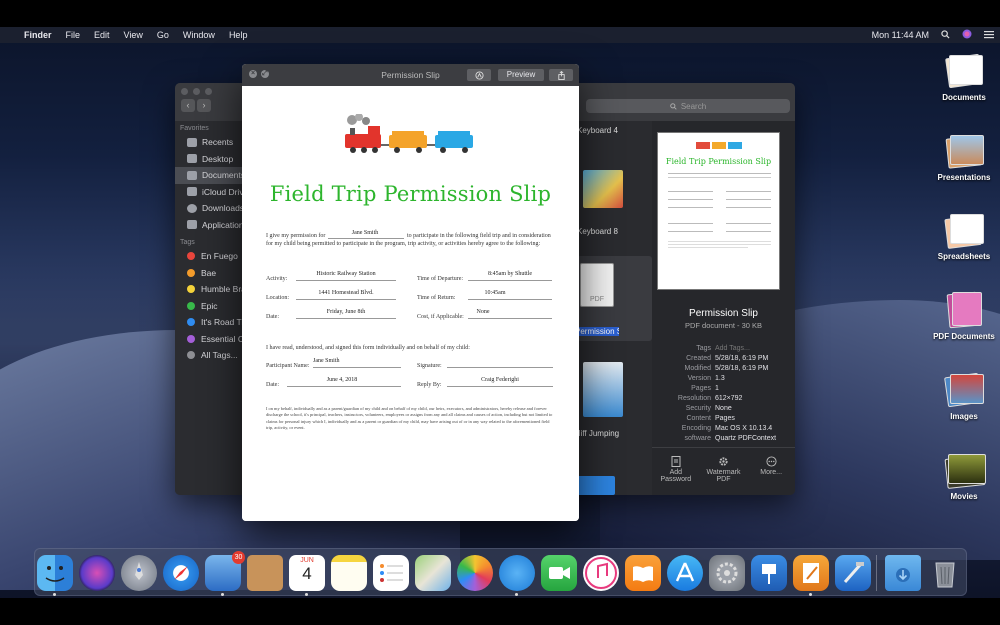  What do you see at coordinates (391, 573) in the screenshot?
I see `dock-reminders-icon` at bounding box center [391, 573].